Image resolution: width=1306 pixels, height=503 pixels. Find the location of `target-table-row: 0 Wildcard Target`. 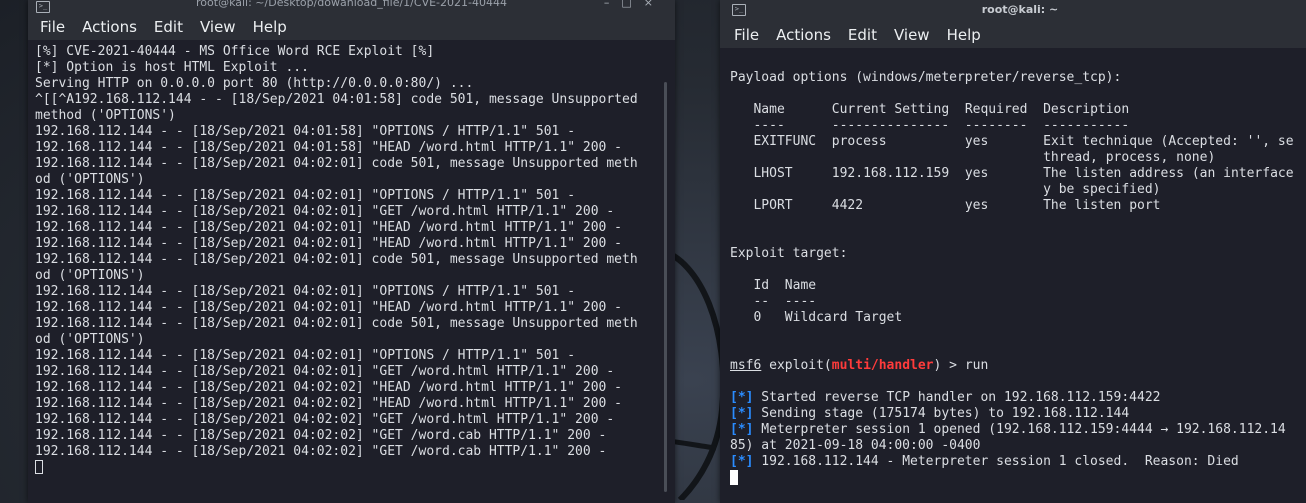

target-table-row: 0 Wildcard Target is located at coordinates (828, 317).